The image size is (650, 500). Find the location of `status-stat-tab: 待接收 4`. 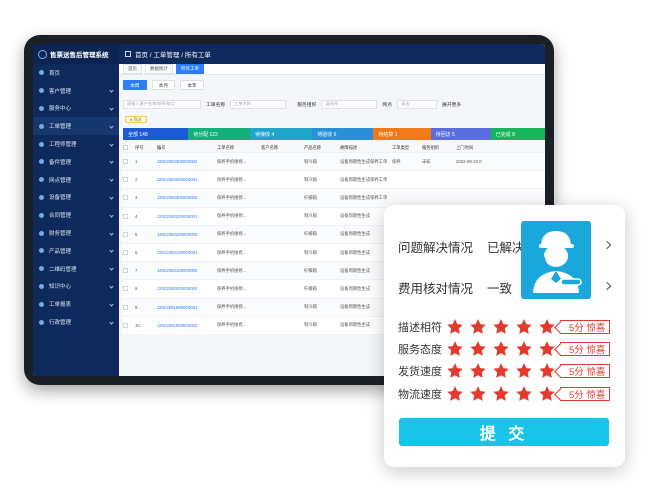

status-stat-tab: 待接收 4 is located at coordinates (281, 134).